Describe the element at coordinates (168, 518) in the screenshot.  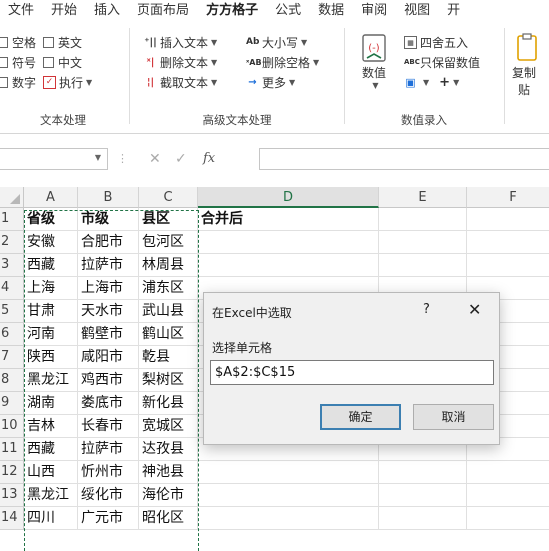
I see `table-cell: 昭化区` at that location.